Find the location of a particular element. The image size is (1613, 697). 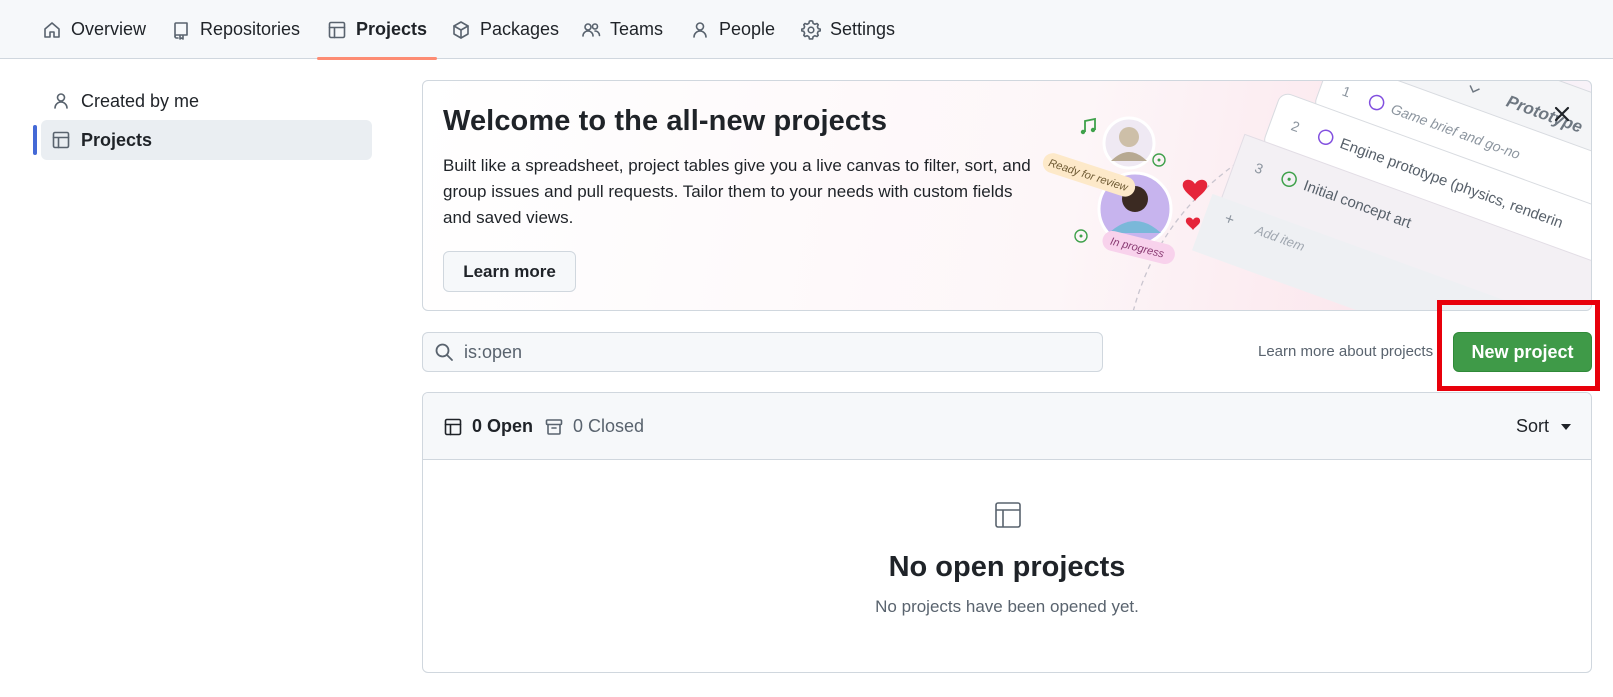

tab-overview-label: Overview is located at coordinates (109, 29).